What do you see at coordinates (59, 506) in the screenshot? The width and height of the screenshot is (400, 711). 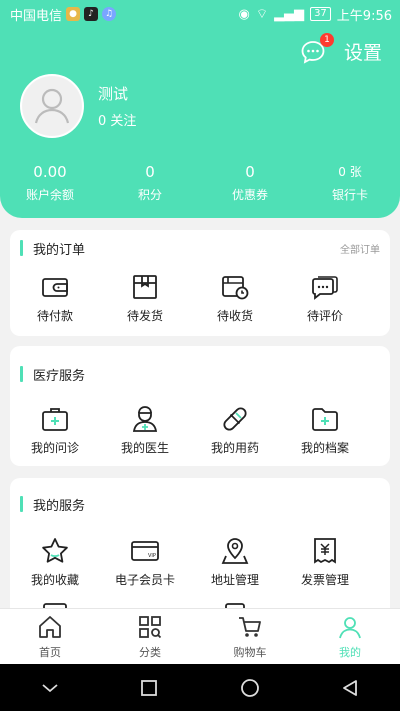 I see `services-title: 我的服务` at bounding box center [59, 506].